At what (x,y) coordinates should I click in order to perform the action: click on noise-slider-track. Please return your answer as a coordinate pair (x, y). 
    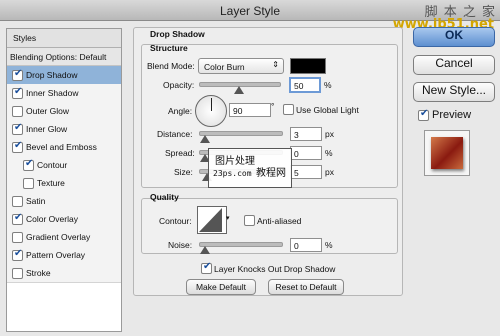
    Looking at the image, I should click on (241, 244).